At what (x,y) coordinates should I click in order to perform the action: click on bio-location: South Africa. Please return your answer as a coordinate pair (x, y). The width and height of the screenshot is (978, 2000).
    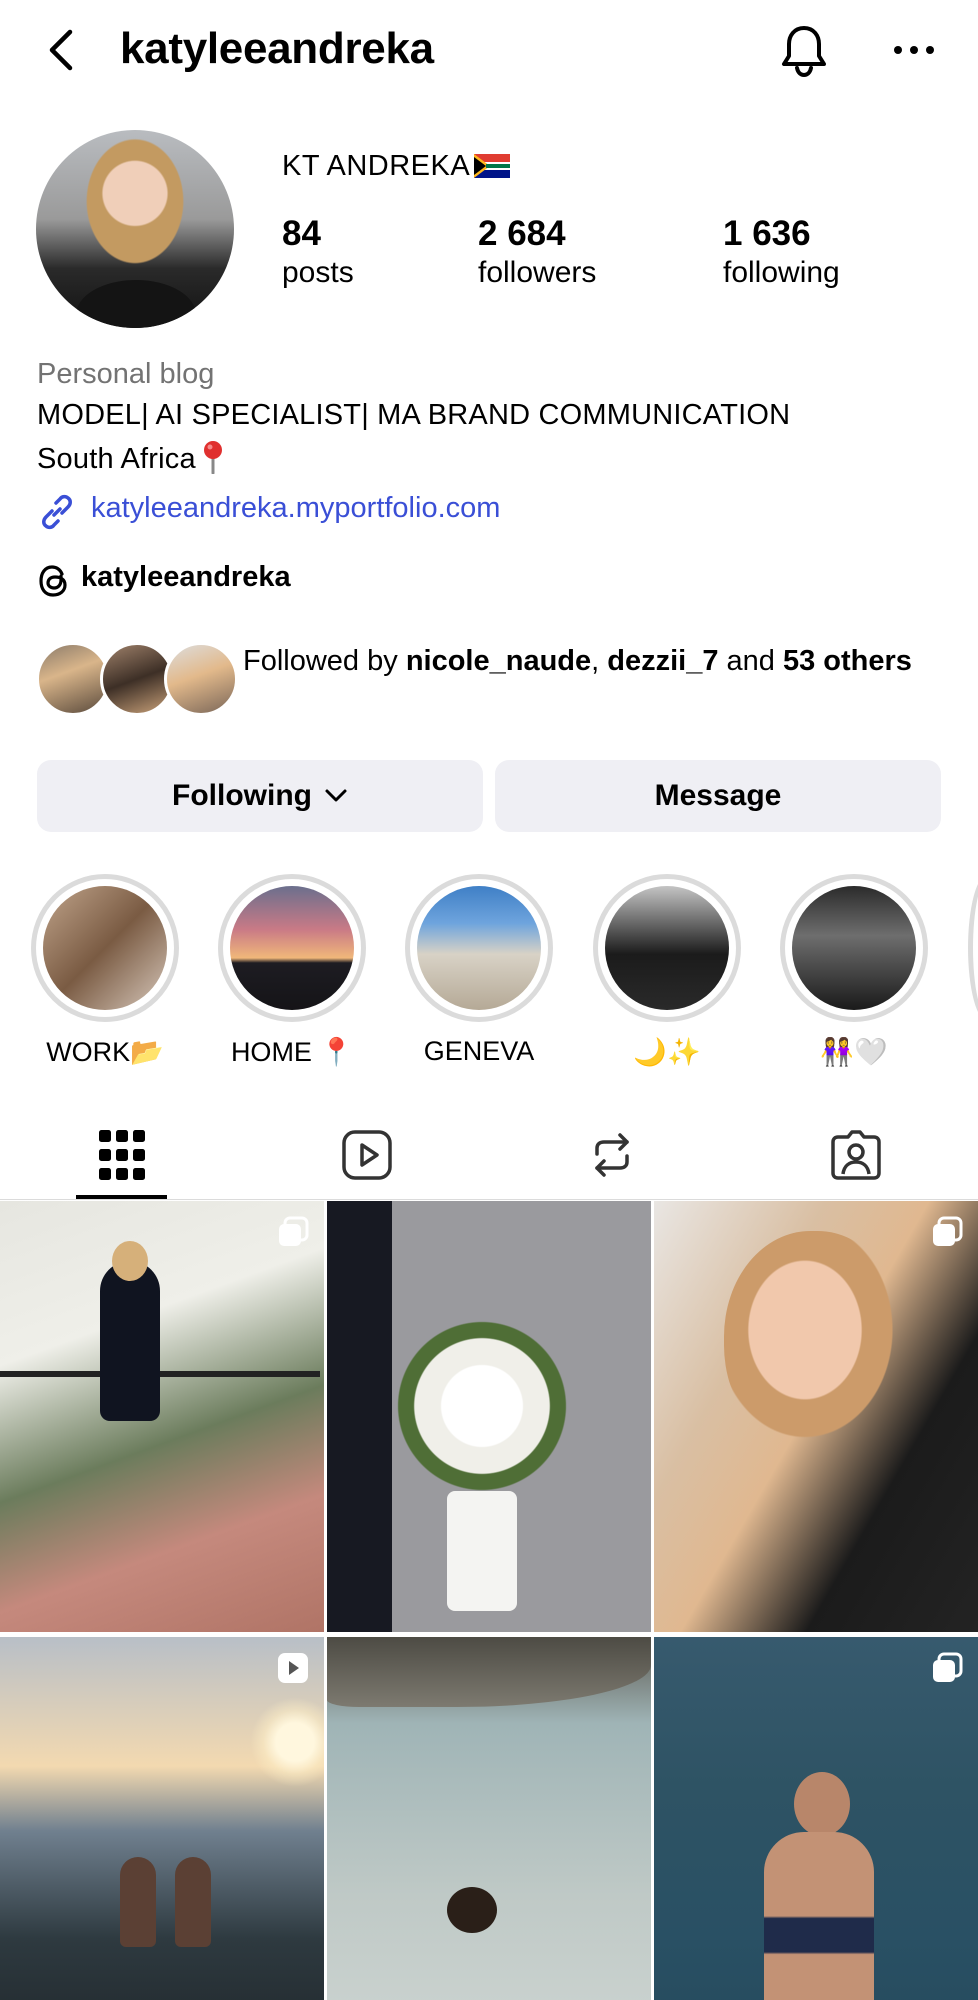
    Looking at the image, I should click on (130, 458).